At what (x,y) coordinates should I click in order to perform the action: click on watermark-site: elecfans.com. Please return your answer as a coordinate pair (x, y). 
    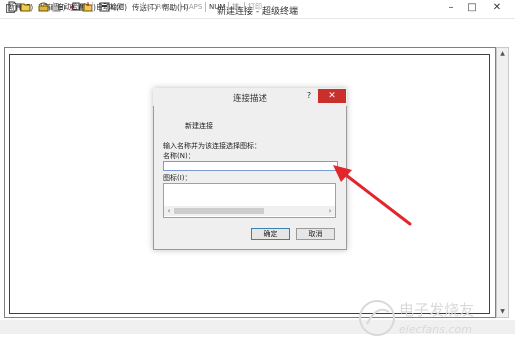
    Looking at the image, I should click on (435, 329).